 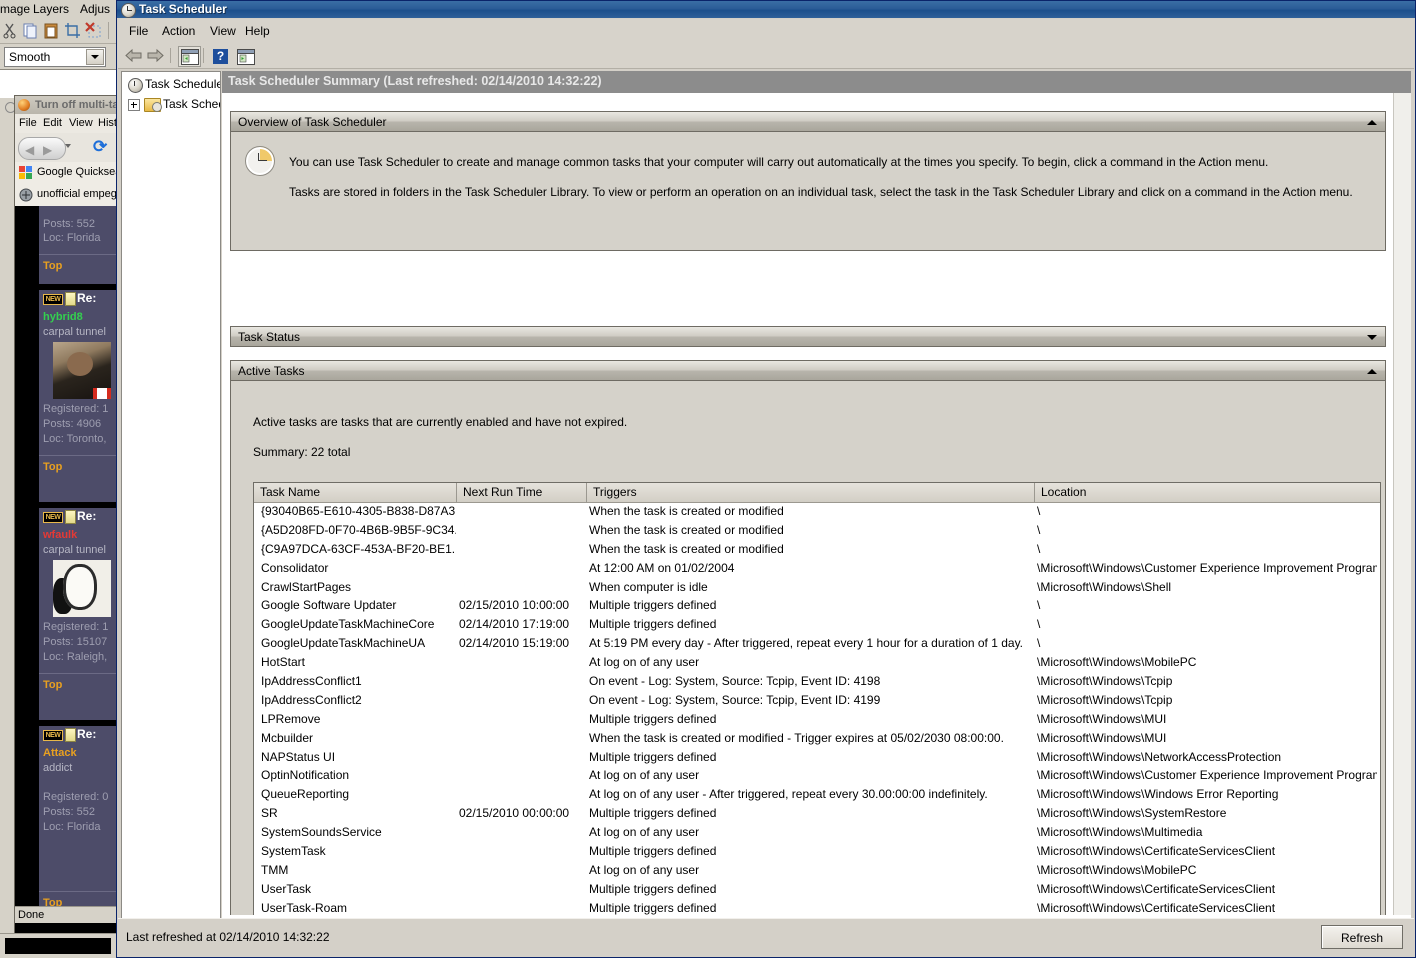 I want to click on editor-menu-layers: Layers, so click(x=51, y=9).